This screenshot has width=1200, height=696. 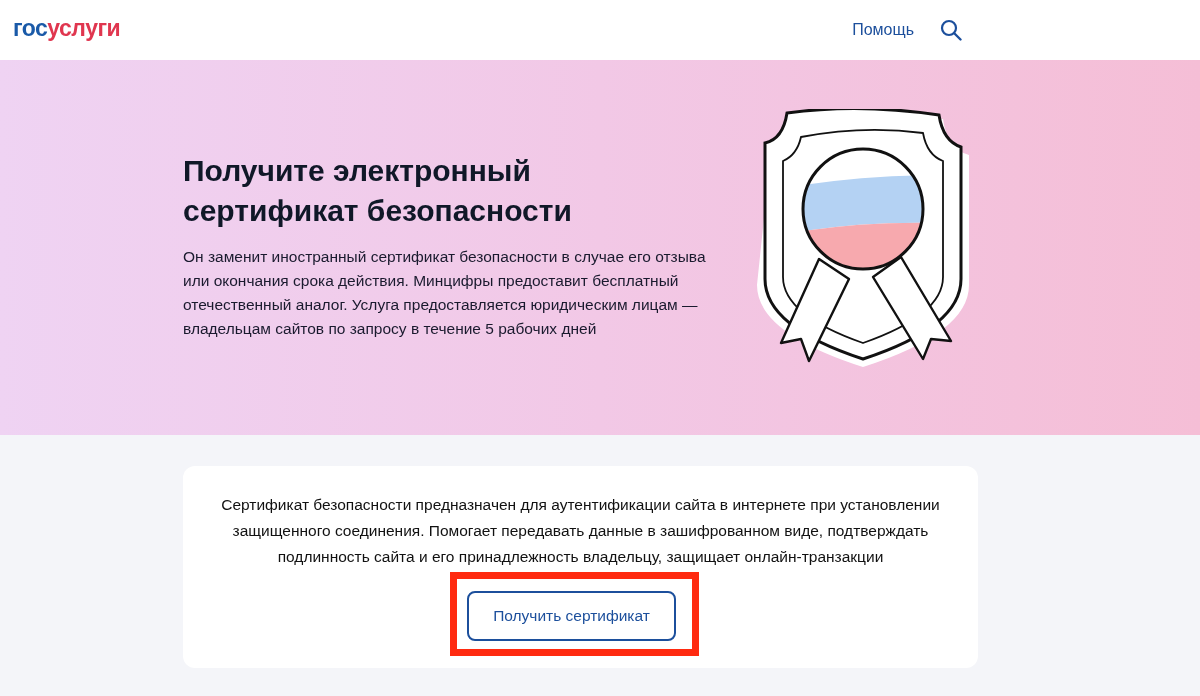 I want to click on info-text: Сертификат безопасности предназначен для аутентификации сайта в интернете при установлении защищенного соединения. Помогает передавать данные в зашифрованном виде, подтверждать подлинность сайта и его принадлежность владельцу, защищает онлайн-транзакции, so click(x=580, y=531).